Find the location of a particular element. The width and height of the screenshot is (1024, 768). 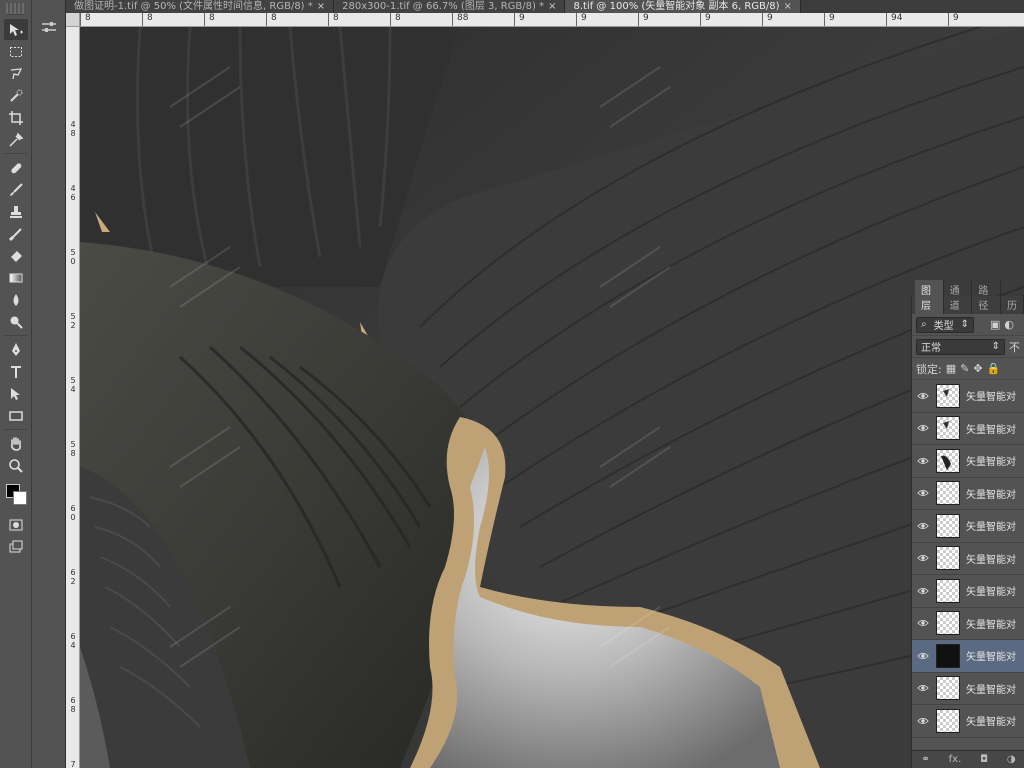

type-icon is located at coordinates (16, 371).